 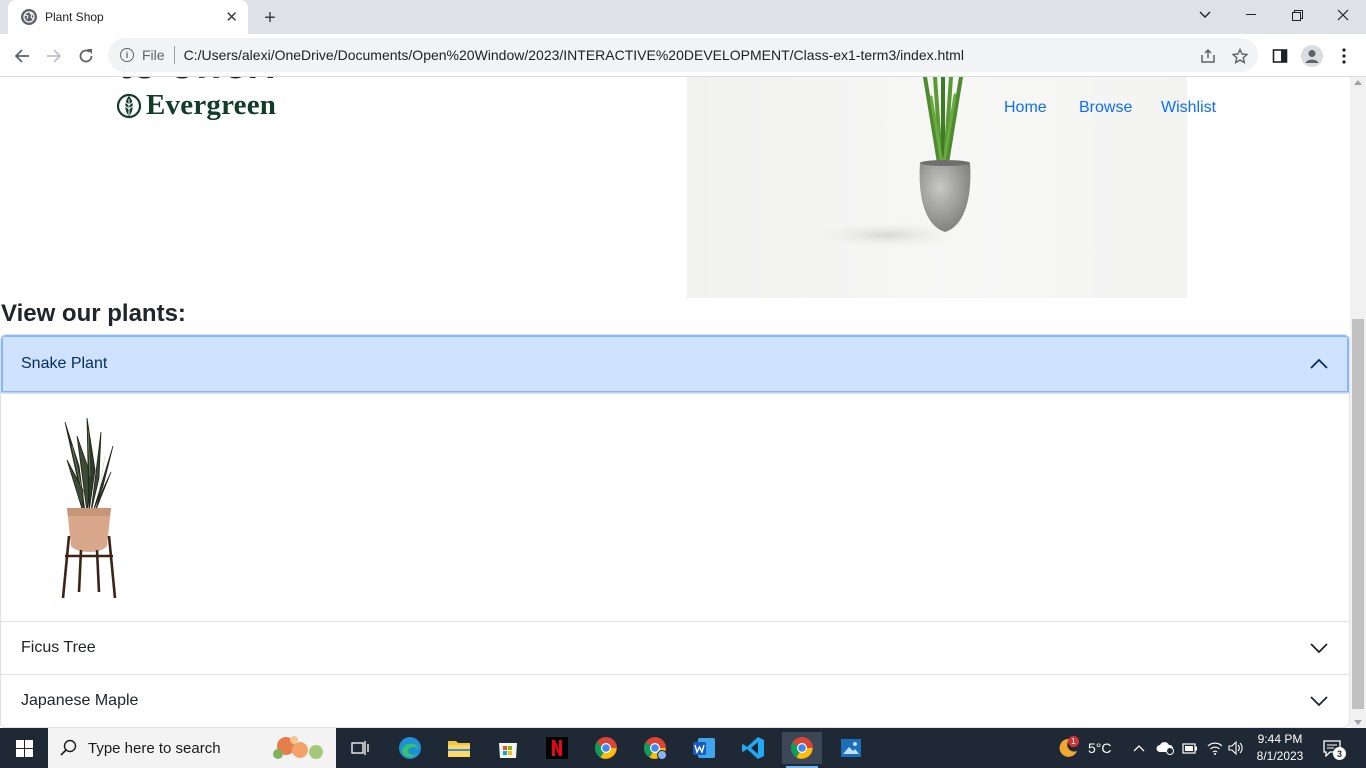 I want to click on search-highlight-icon, so click(x=298, y=747).